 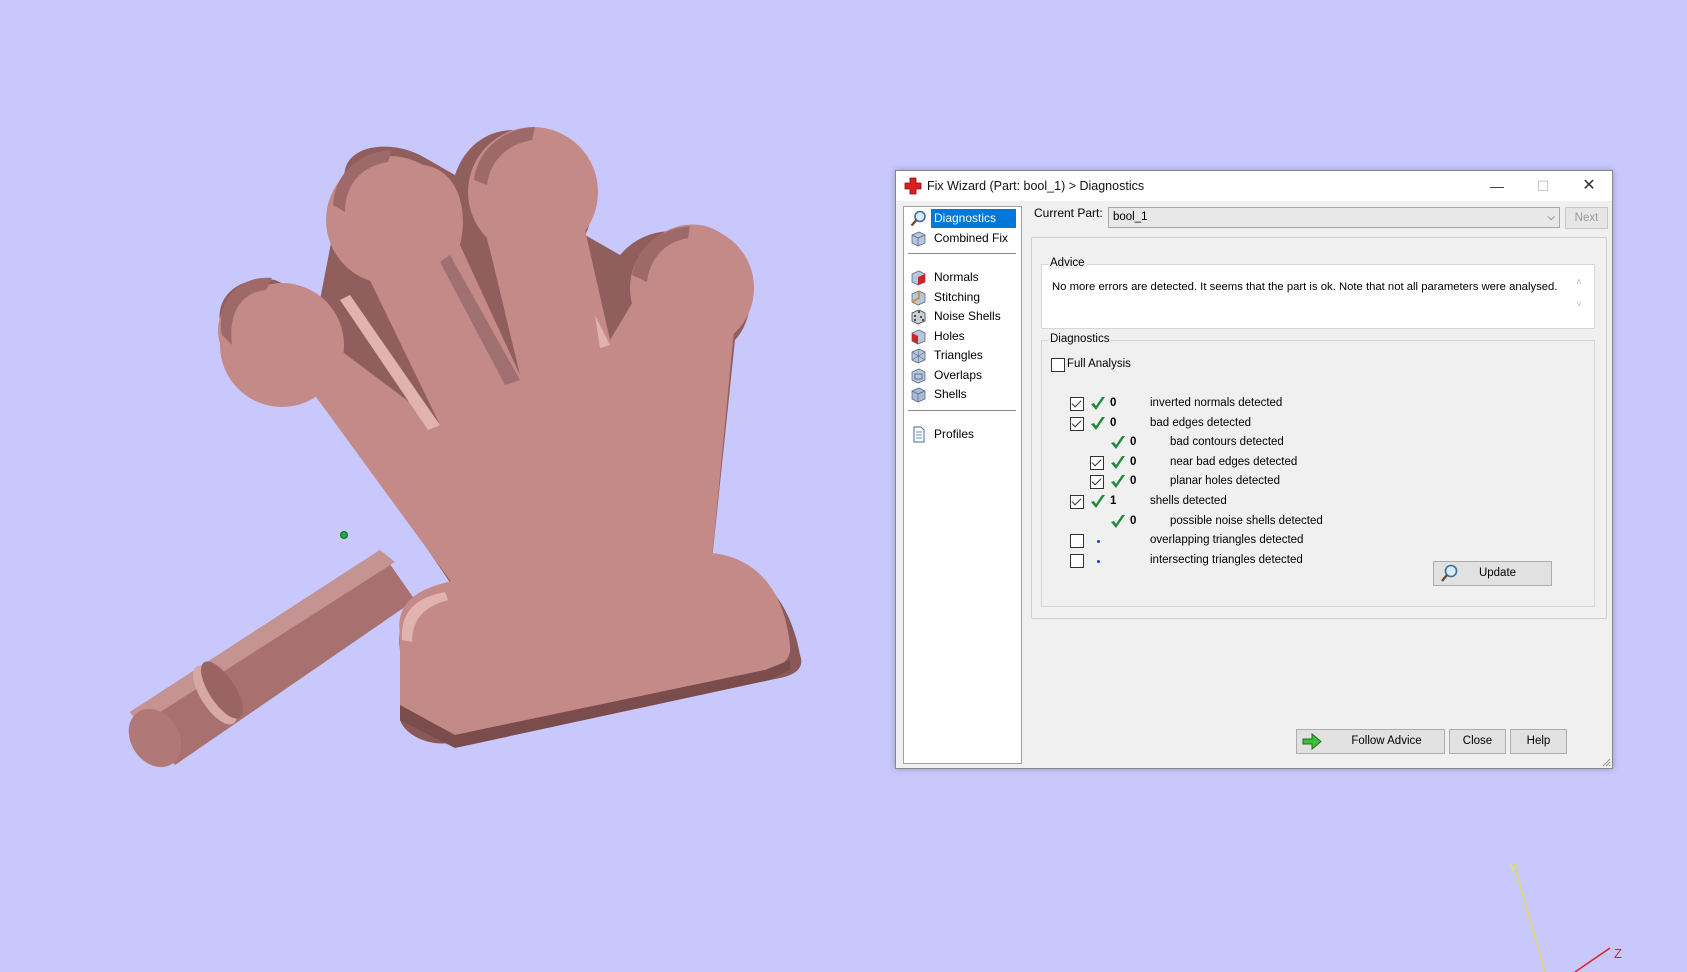 I want to click on nav-item-profiles: Profiles, so click(x=962, y=434).